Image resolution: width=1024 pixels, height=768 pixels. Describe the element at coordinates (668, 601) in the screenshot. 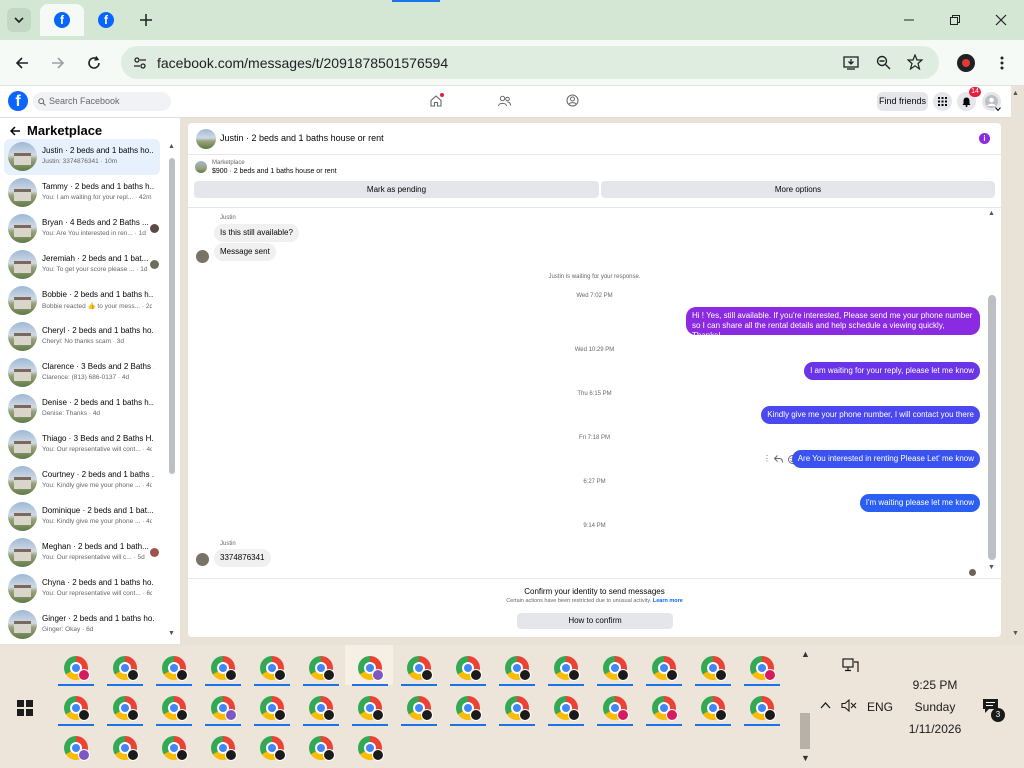

I see `learn-more-link: Learn more` at that location.